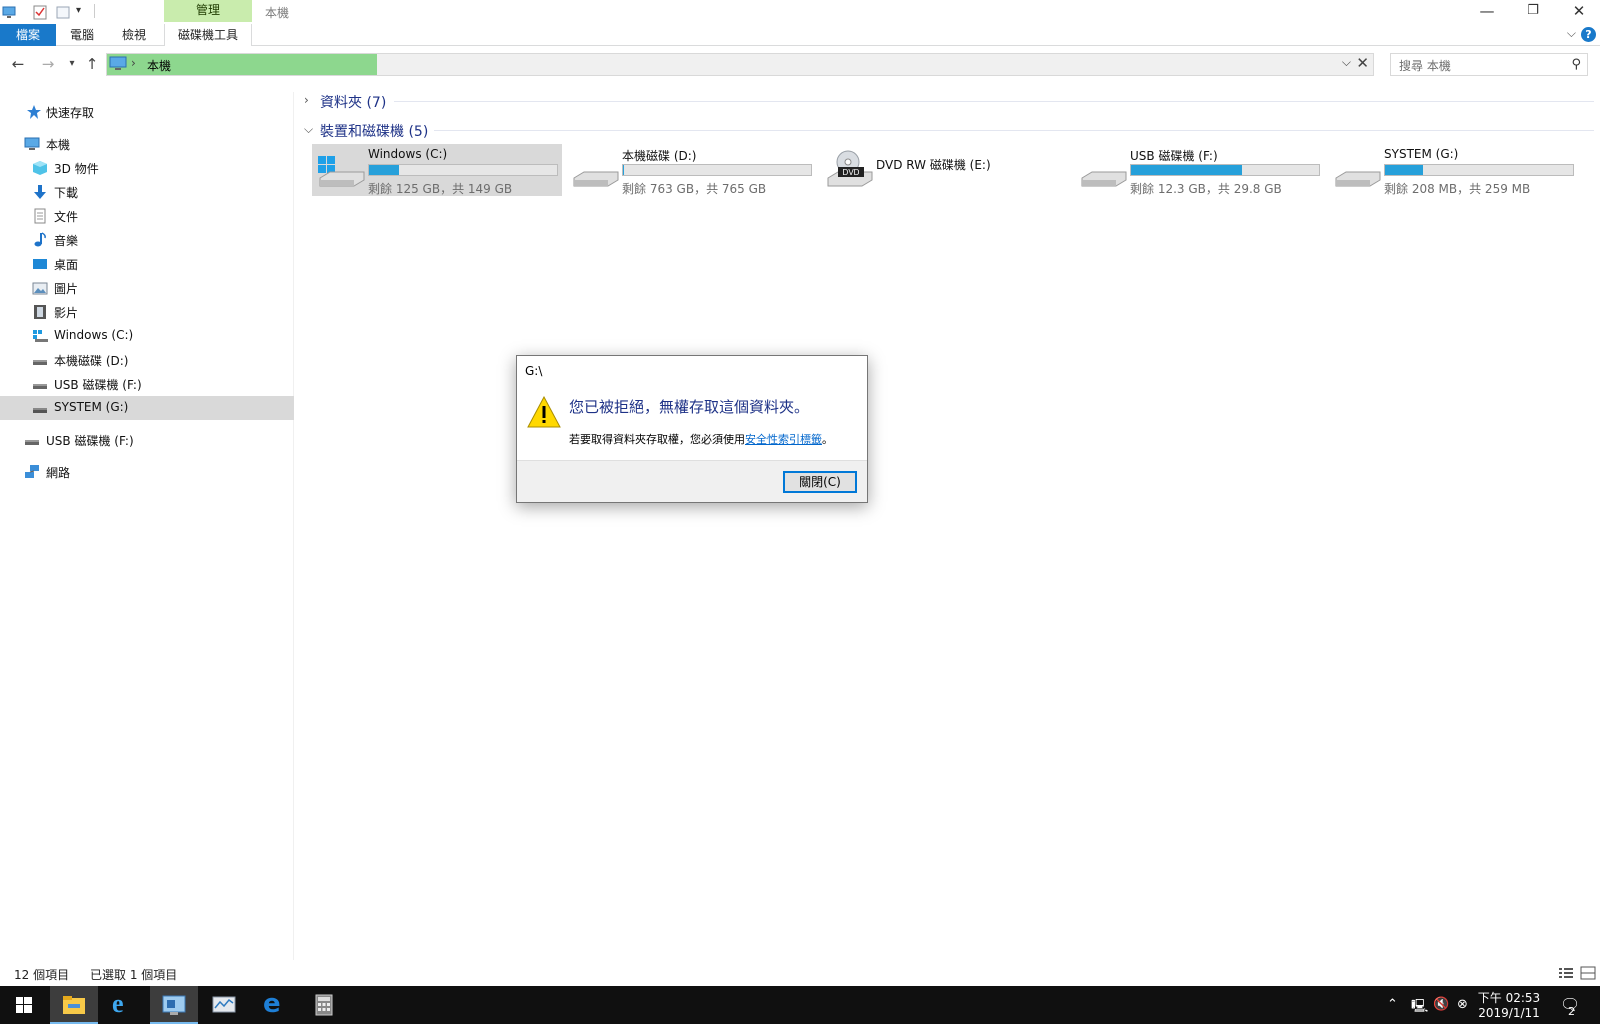  I want to click on up-arrow-icon: ↑, so click(92, 64).